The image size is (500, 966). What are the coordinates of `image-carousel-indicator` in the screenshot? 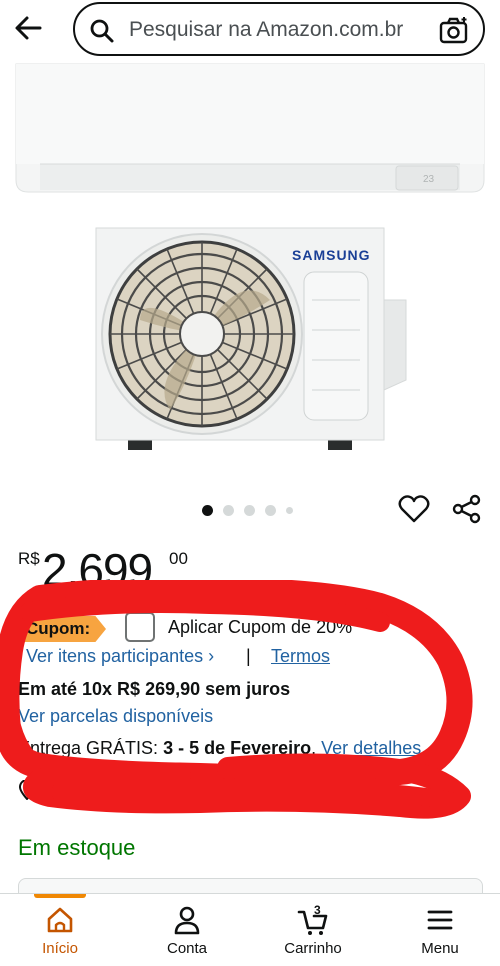 It's located at (247, 510).